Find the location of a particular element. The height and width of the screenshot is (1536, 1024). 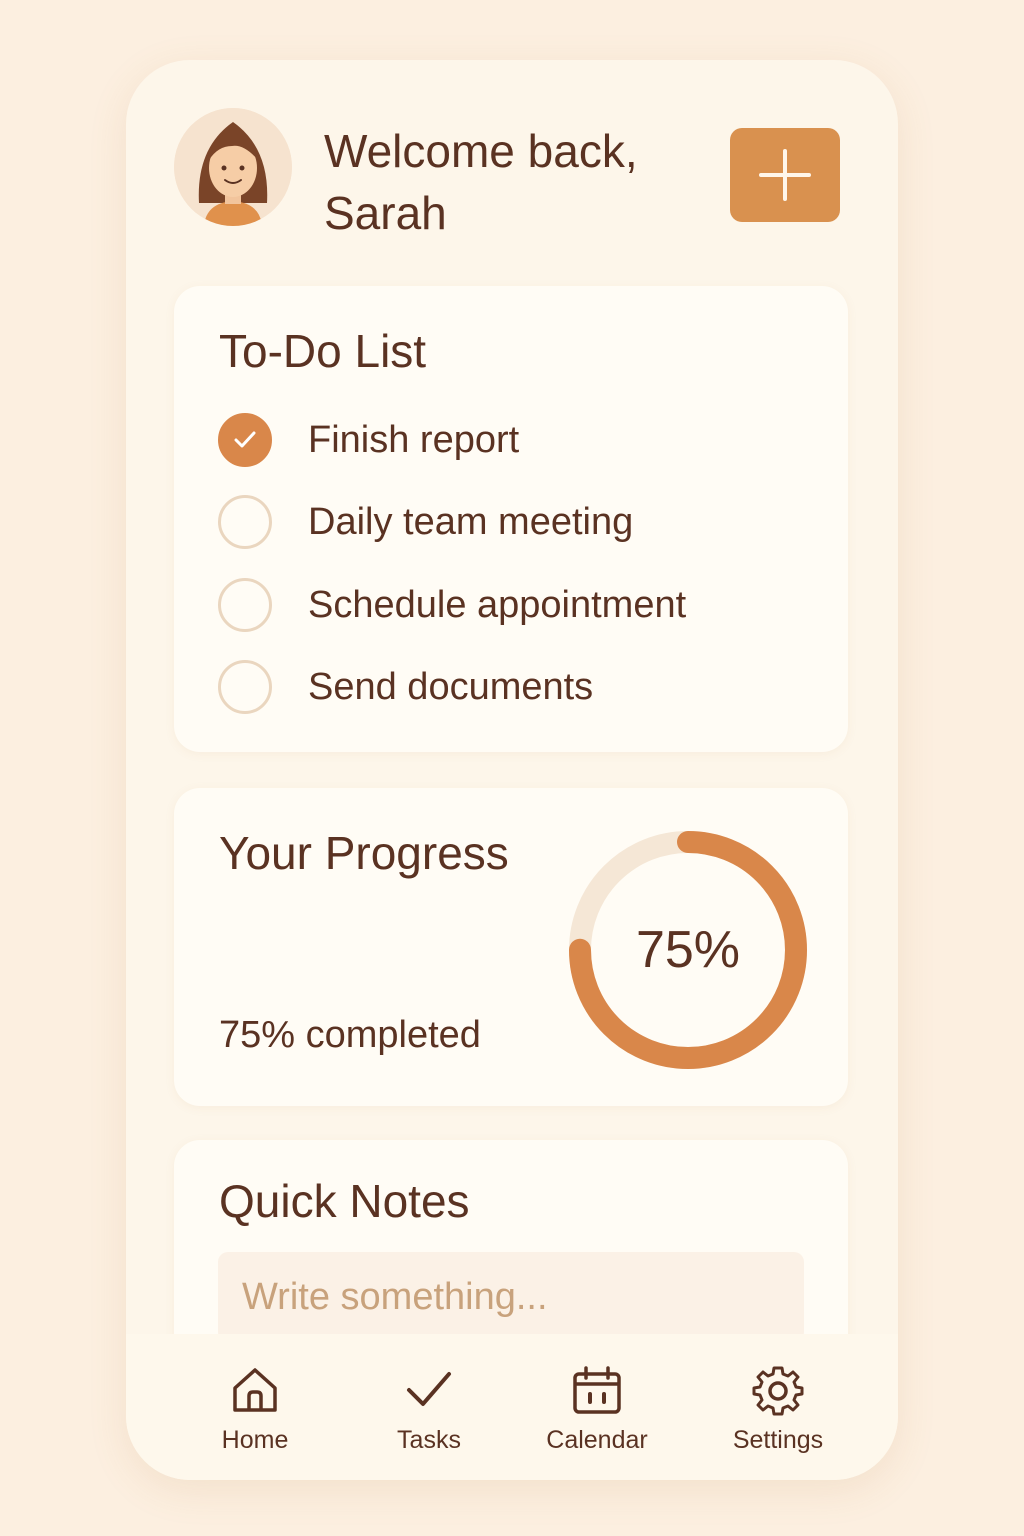

header: Welcome back, Sarah is located at coordinates (507, 176).